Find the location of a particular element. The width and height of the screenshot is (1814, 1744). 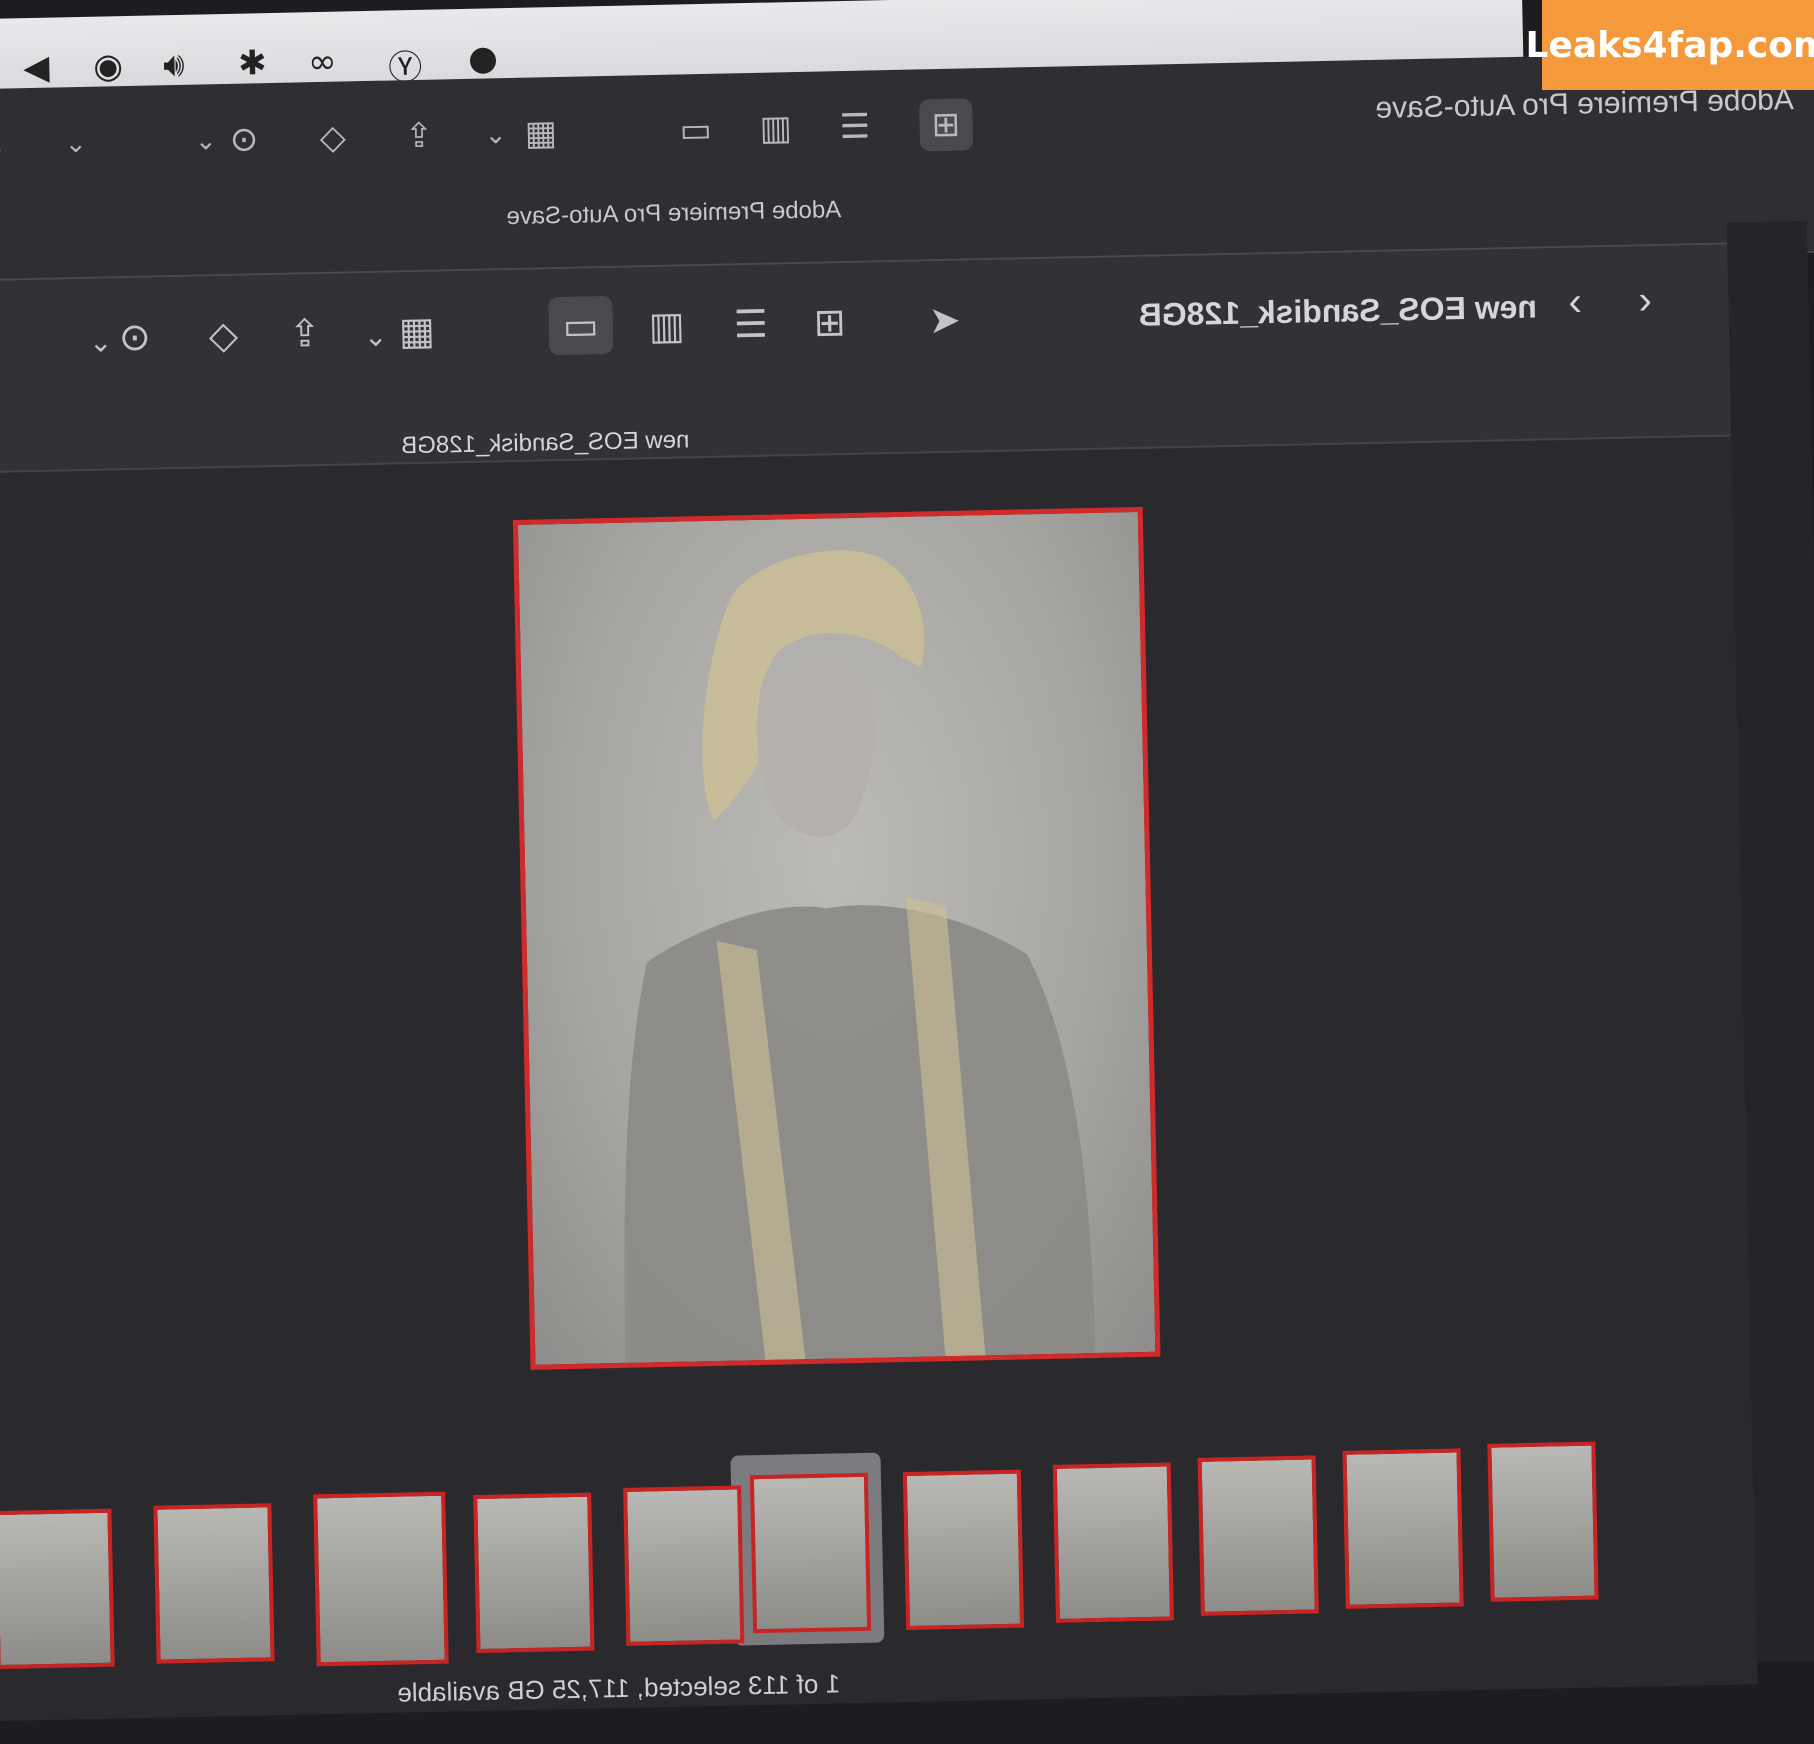

rocket-icon: ● is located at coordinates (483, 58).